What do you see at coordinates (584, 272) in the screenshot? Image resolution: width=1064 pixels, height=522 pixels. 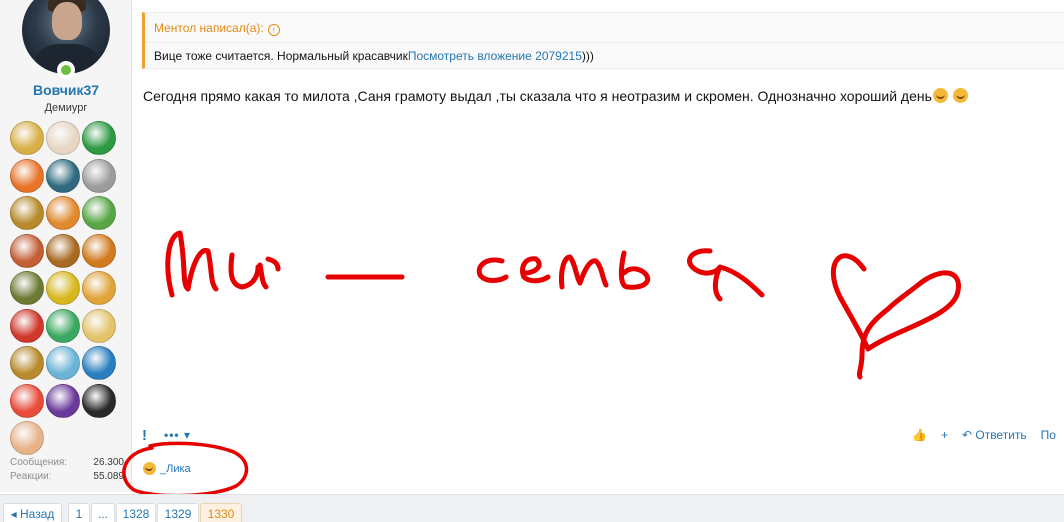 I see `ink-stroke-m2` at bounding box center [584, 272].